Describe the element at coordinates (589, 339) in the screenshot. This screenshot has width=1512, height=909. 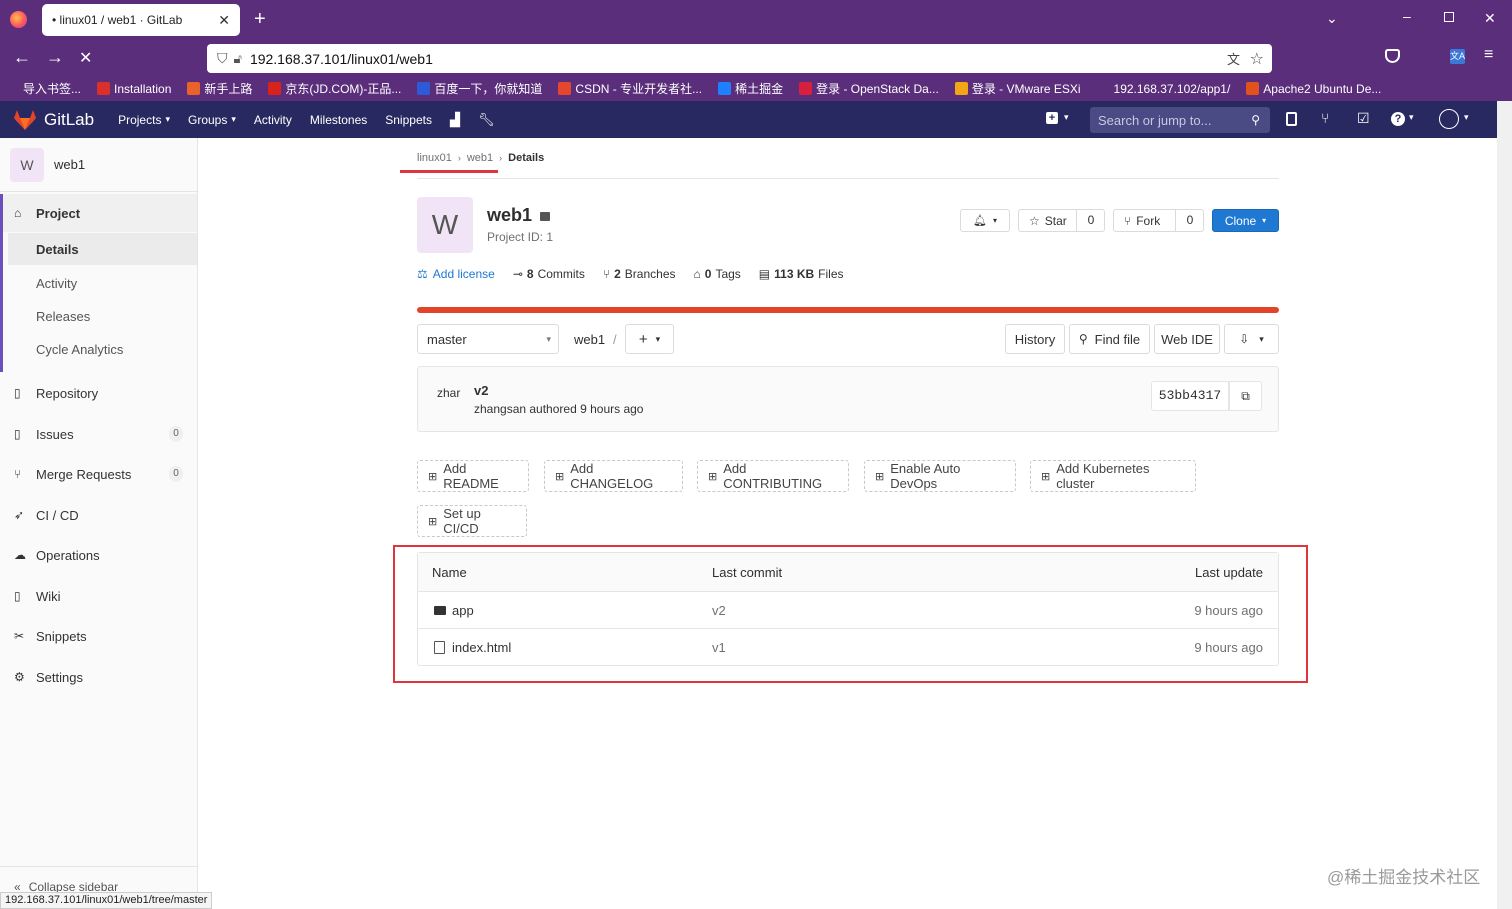
I see `repo-path: web1` at that location.